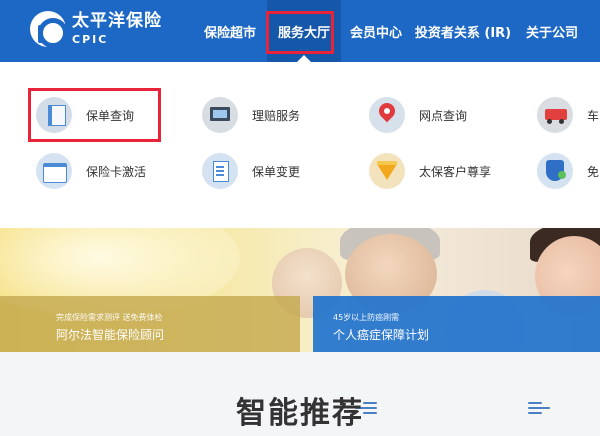 The height and width of the screenshot is (436, 600). I want to click on cpic-logo-icon, so click(49, 29).